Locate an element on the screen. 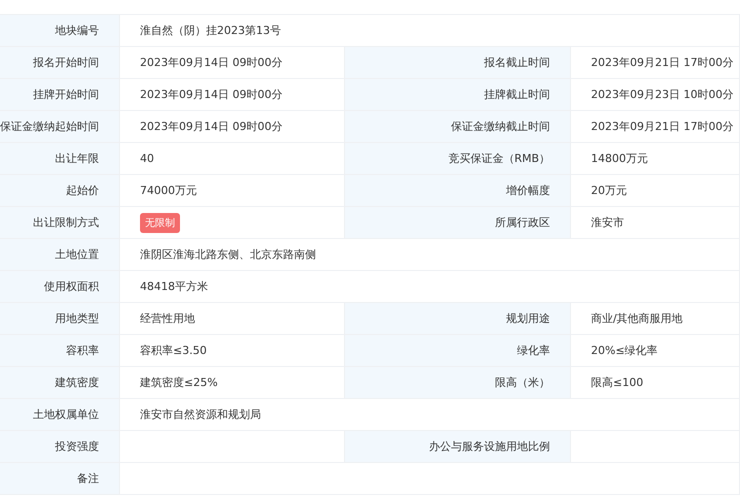 The width and height of the screenshot is (740, 499). field-label: 保证金缴纳截止时间 is located at coordinates (458, 126).